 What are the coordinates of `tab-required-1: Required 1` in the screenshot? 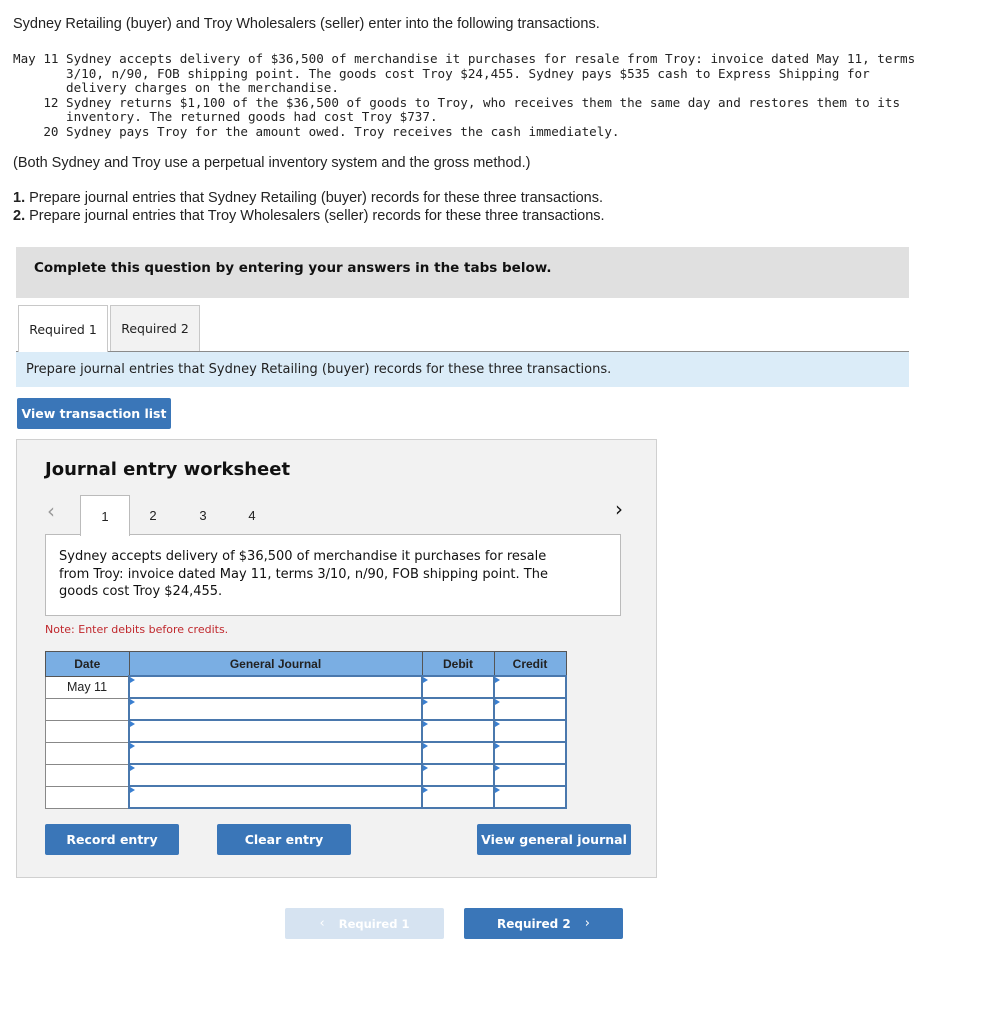 It's located at (63, 328).